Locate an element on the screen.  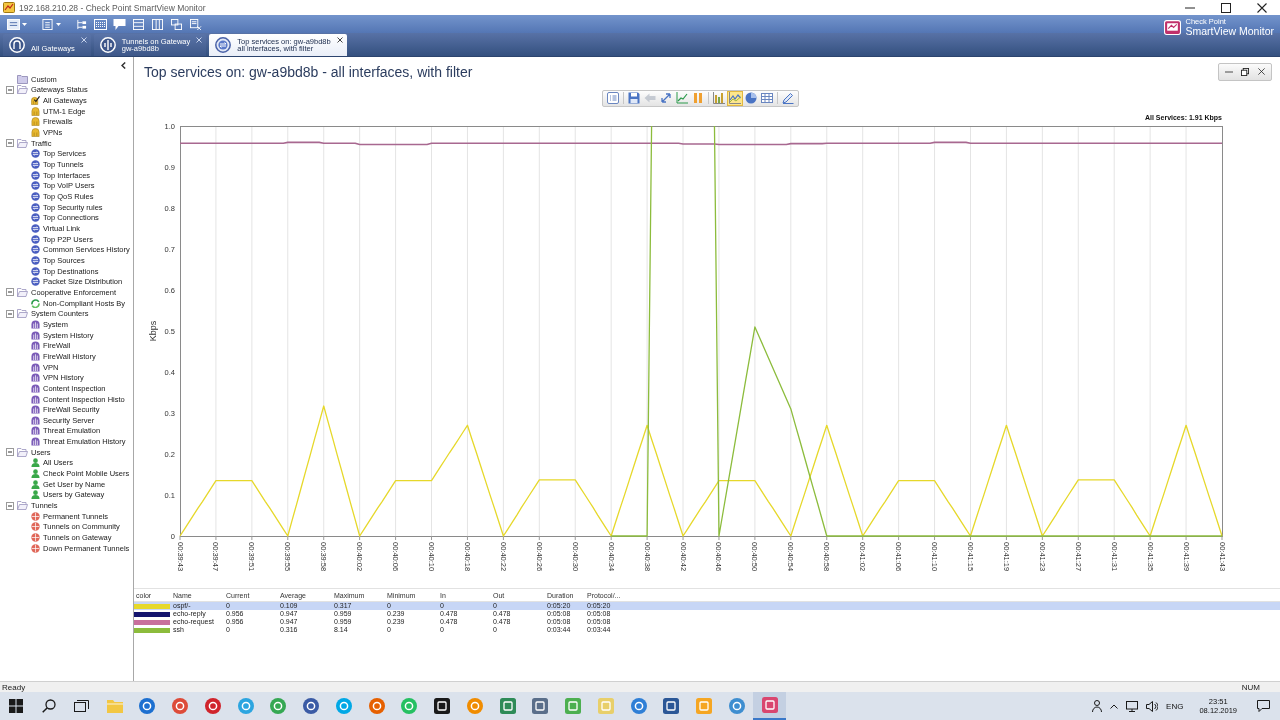
keyboard-icon is located at coordinates (100, 24).